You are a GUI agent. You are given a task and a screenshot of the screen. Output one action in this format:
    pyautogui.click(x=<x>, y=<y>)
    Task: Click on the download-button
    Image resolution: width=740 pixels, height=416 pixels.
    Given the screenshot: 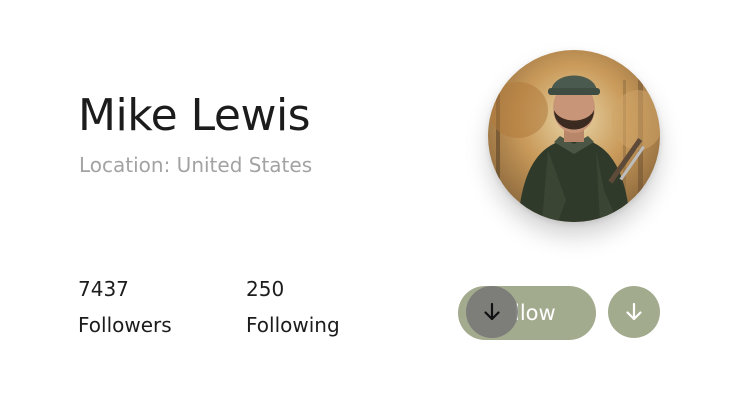 What is the action you would take?
    pyautogui.click(x=634, y=312)
    